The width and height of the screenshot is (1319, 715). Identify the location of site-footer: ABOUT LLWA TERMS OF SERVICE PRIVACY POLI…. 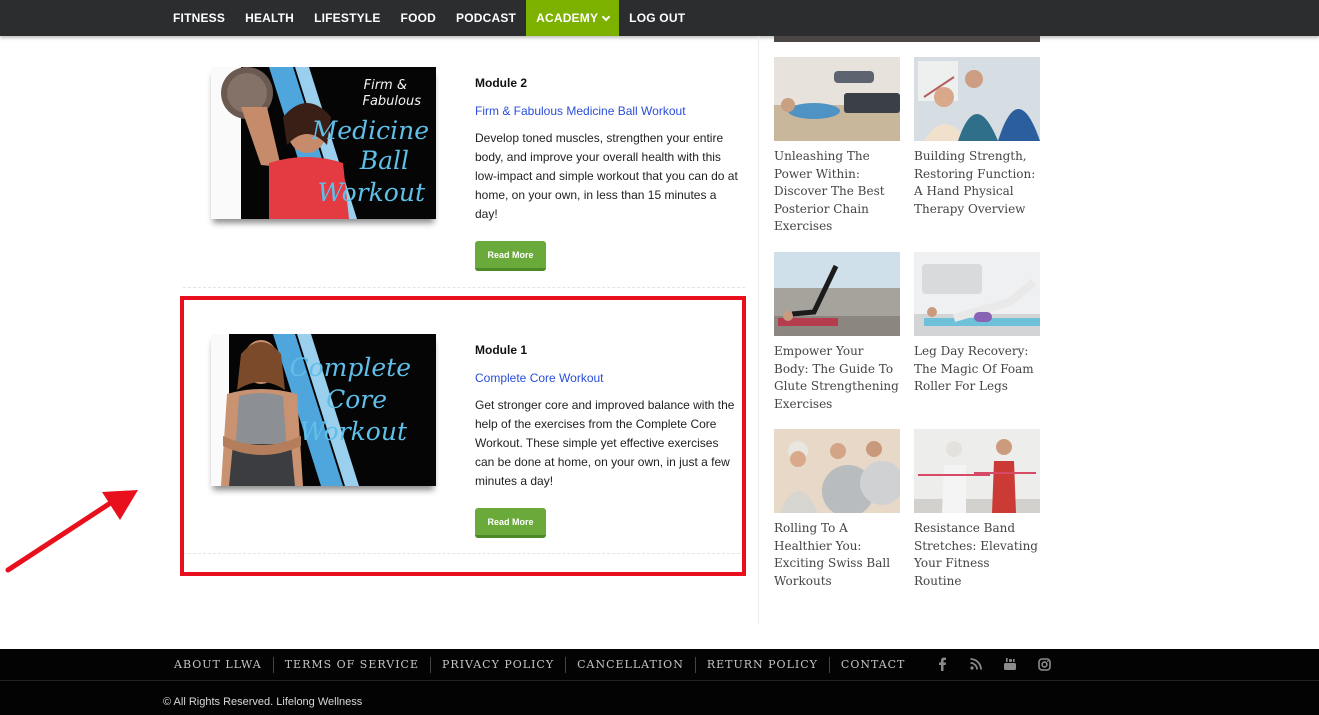
(659, 682).